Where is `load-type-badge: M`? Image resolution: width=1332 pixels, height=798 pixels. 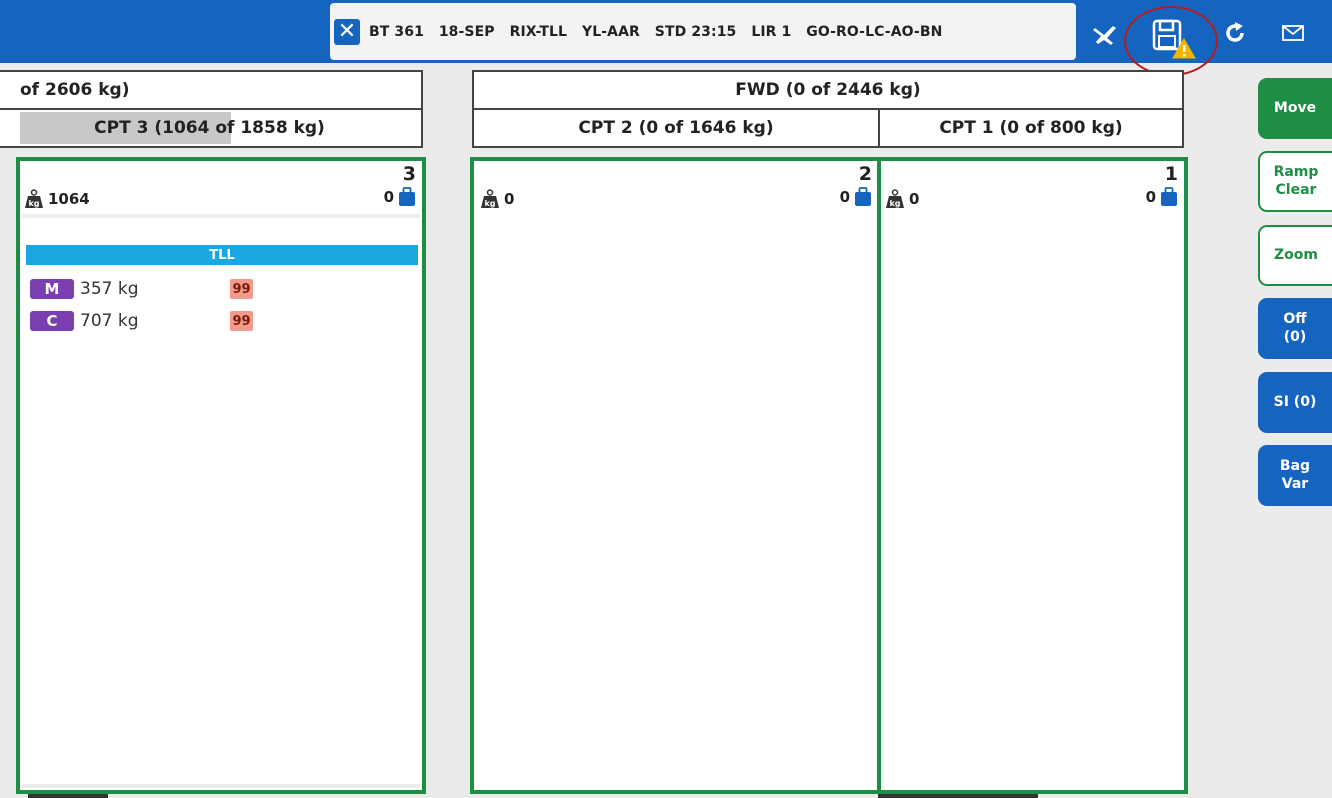
load-type-badge: M is located at coordinates (52, 289).